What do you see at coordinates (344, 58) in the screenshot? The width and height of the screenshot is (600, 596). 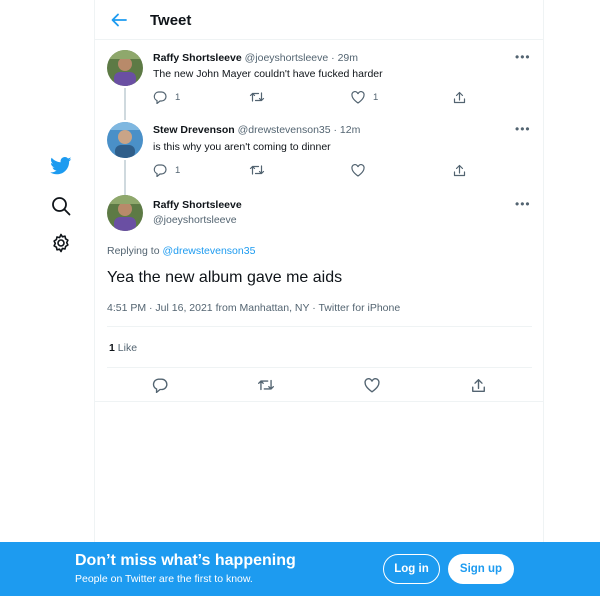 I see `tweet-time: · 29m` at bounding box center [344, 58].